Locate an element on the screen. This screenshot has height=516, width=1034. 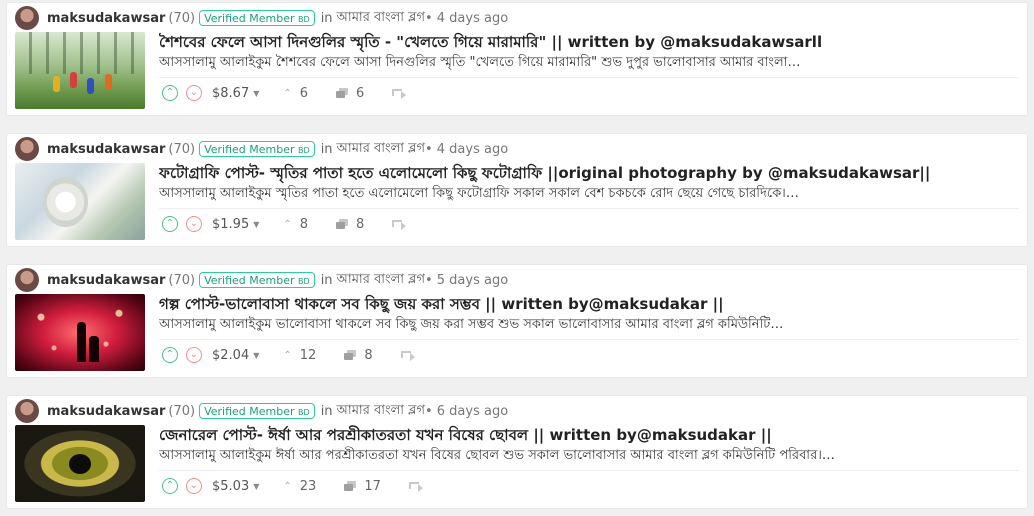
payout-amount: $5.03 is located at coordinates (230, 486).